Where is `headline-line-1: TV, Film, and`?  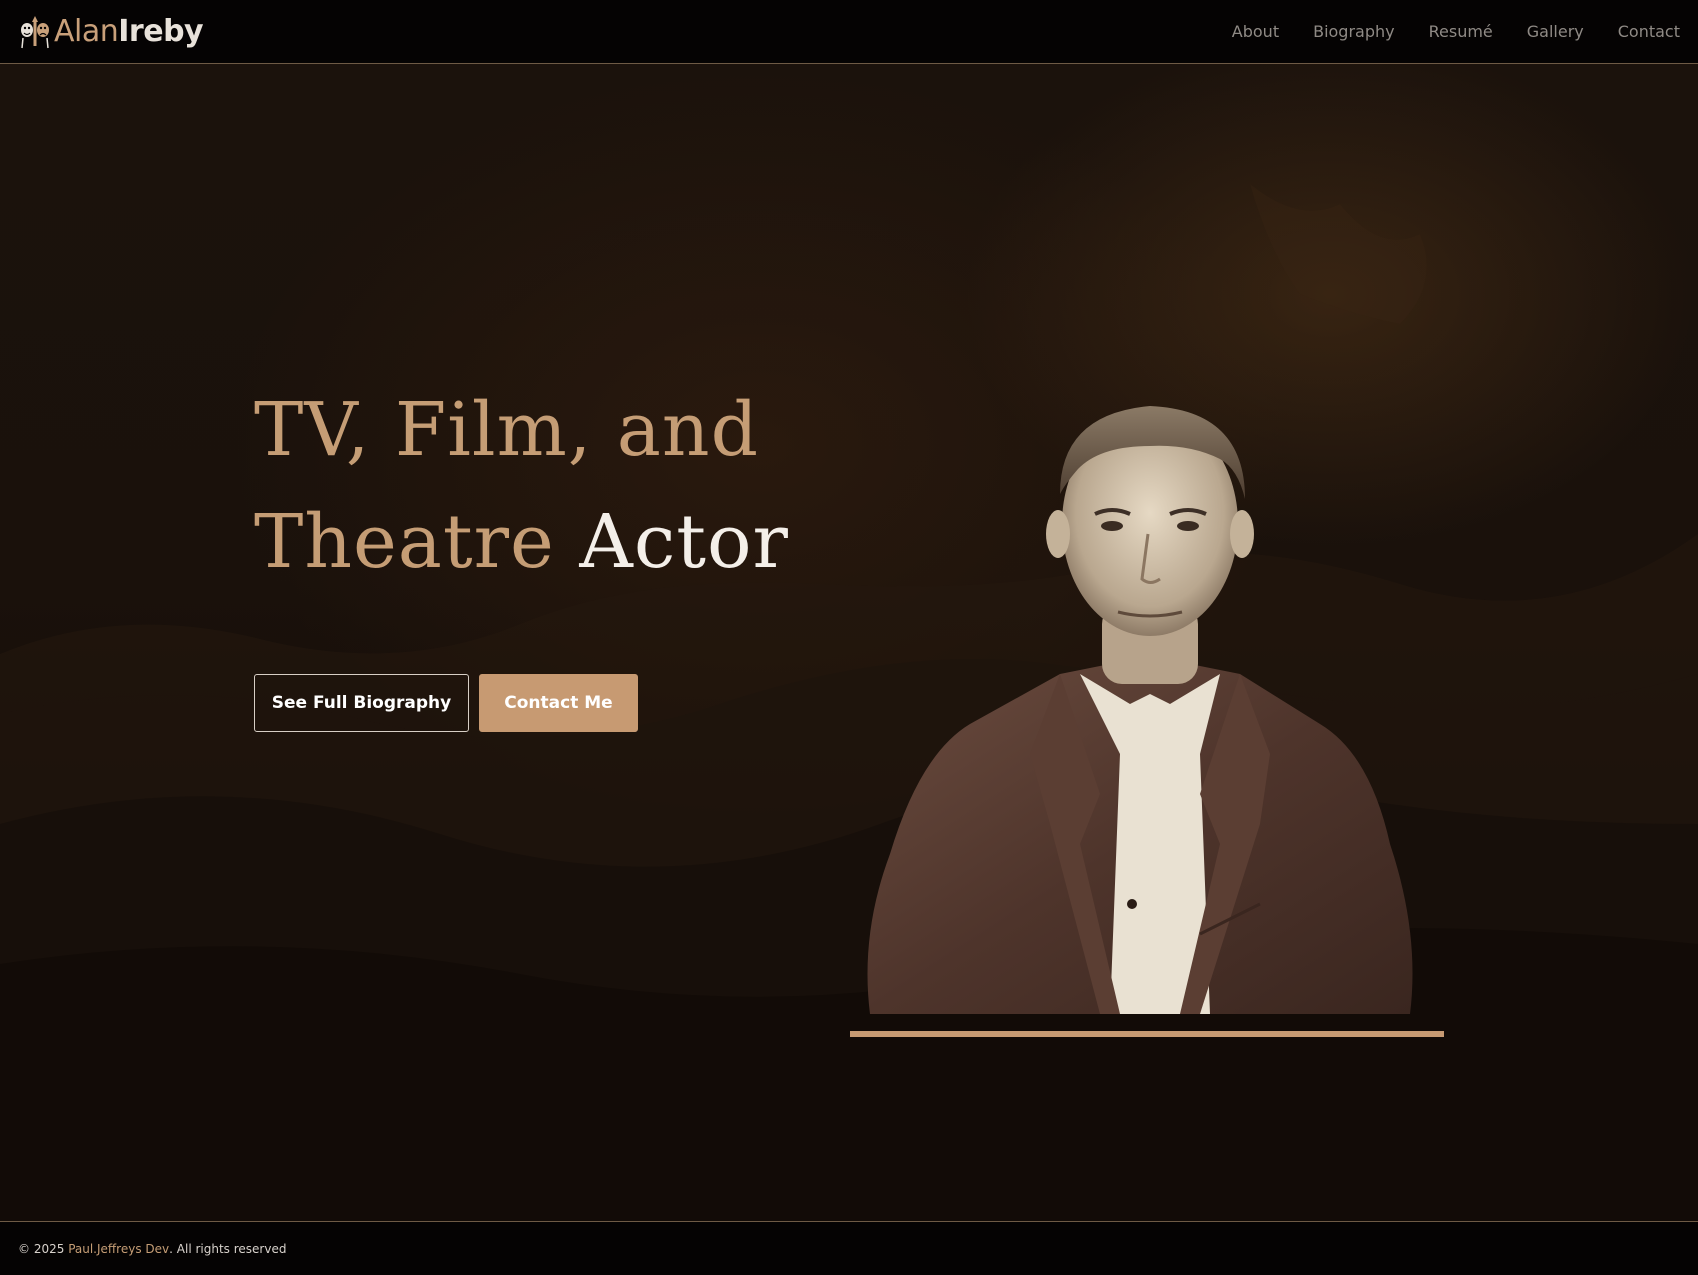
headline-line-1: TV, Film, and is located at coordinates (506, 430).